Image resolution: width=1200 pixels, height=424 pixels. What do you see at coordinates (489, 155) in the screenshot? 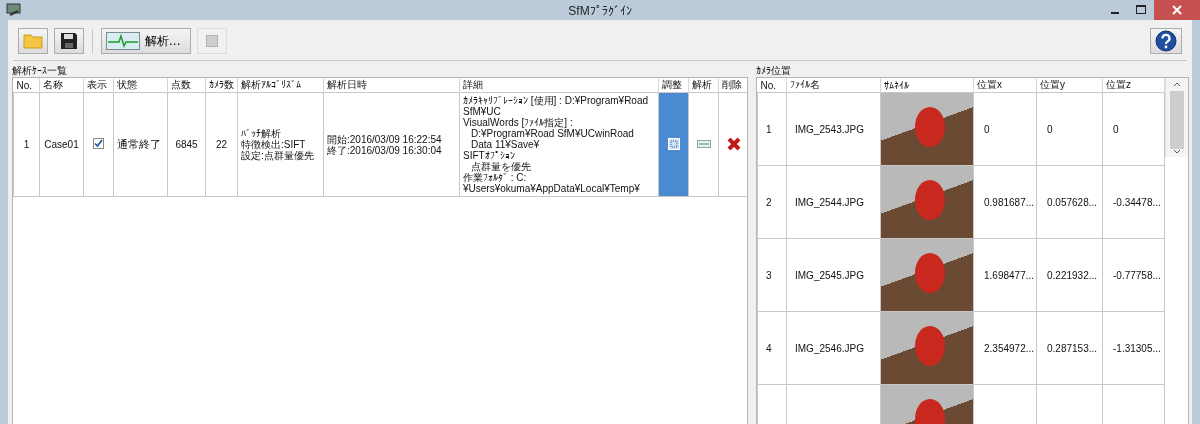
I see `detail-text: SIFTｵﾌﾟｼｮﾝ` at bounding box center [489, 155].